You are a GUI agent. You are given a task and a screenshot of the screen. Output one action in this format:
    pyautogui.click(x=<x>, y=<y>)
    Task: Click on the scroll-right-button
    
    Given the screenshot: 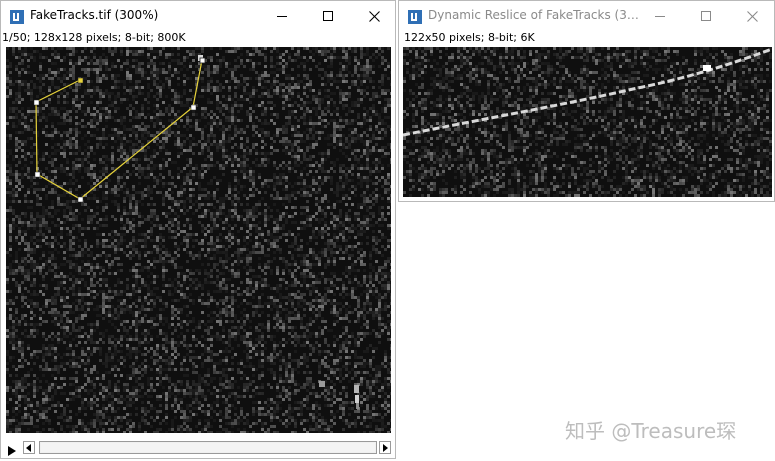 What is the action you would take?
    pyautogui.click(x=385, y=447)
    